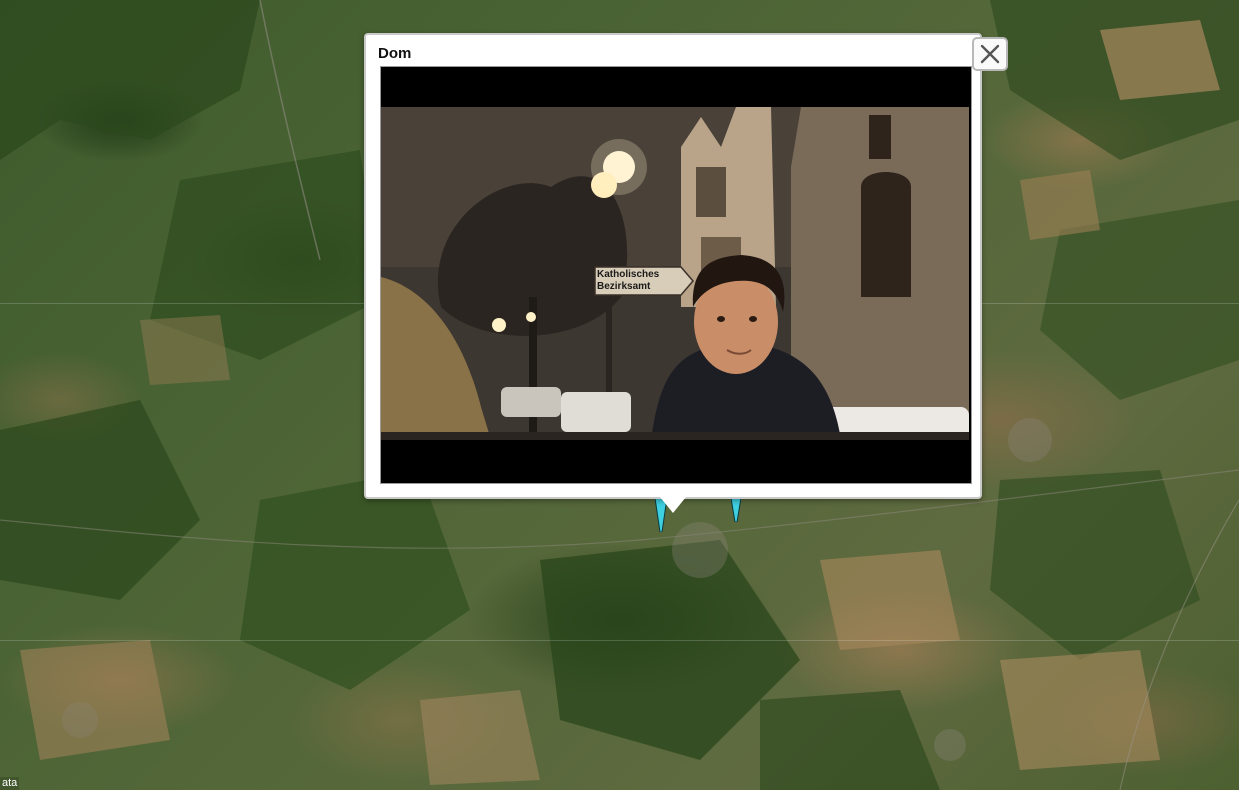 This screenshot has height=790, width=1239. I want to click on map-attribution: ata, so click(10, 783).